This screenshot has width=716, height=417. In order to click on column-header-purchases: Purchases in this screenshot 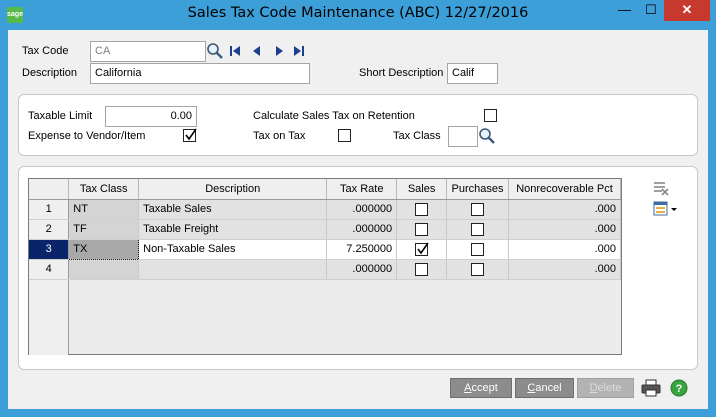, I will do `click(478, 189)`.